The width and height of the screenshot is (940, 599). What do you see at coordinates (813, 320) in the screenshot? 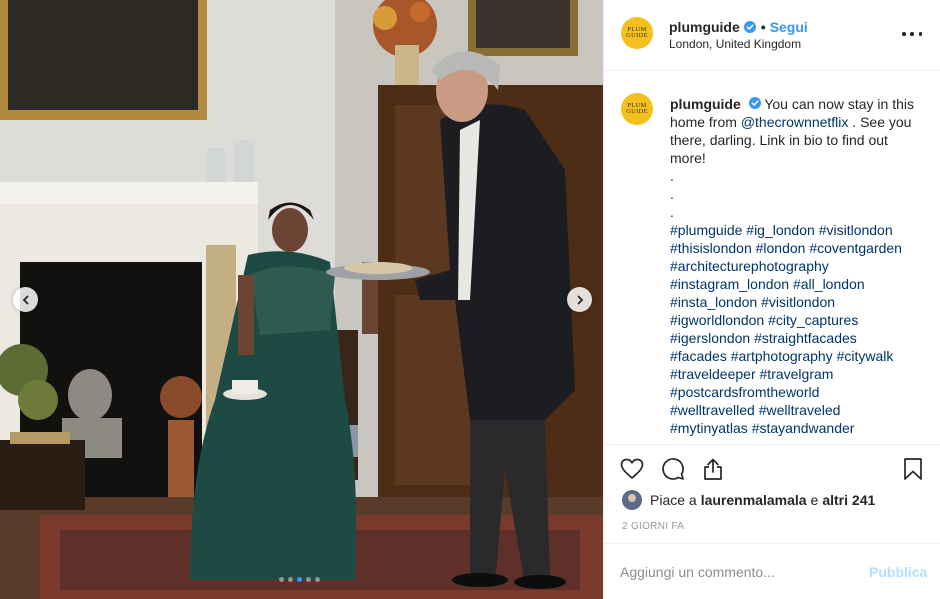
I see `hashtag-link: #city_captures` at bounding box center [813, 320].